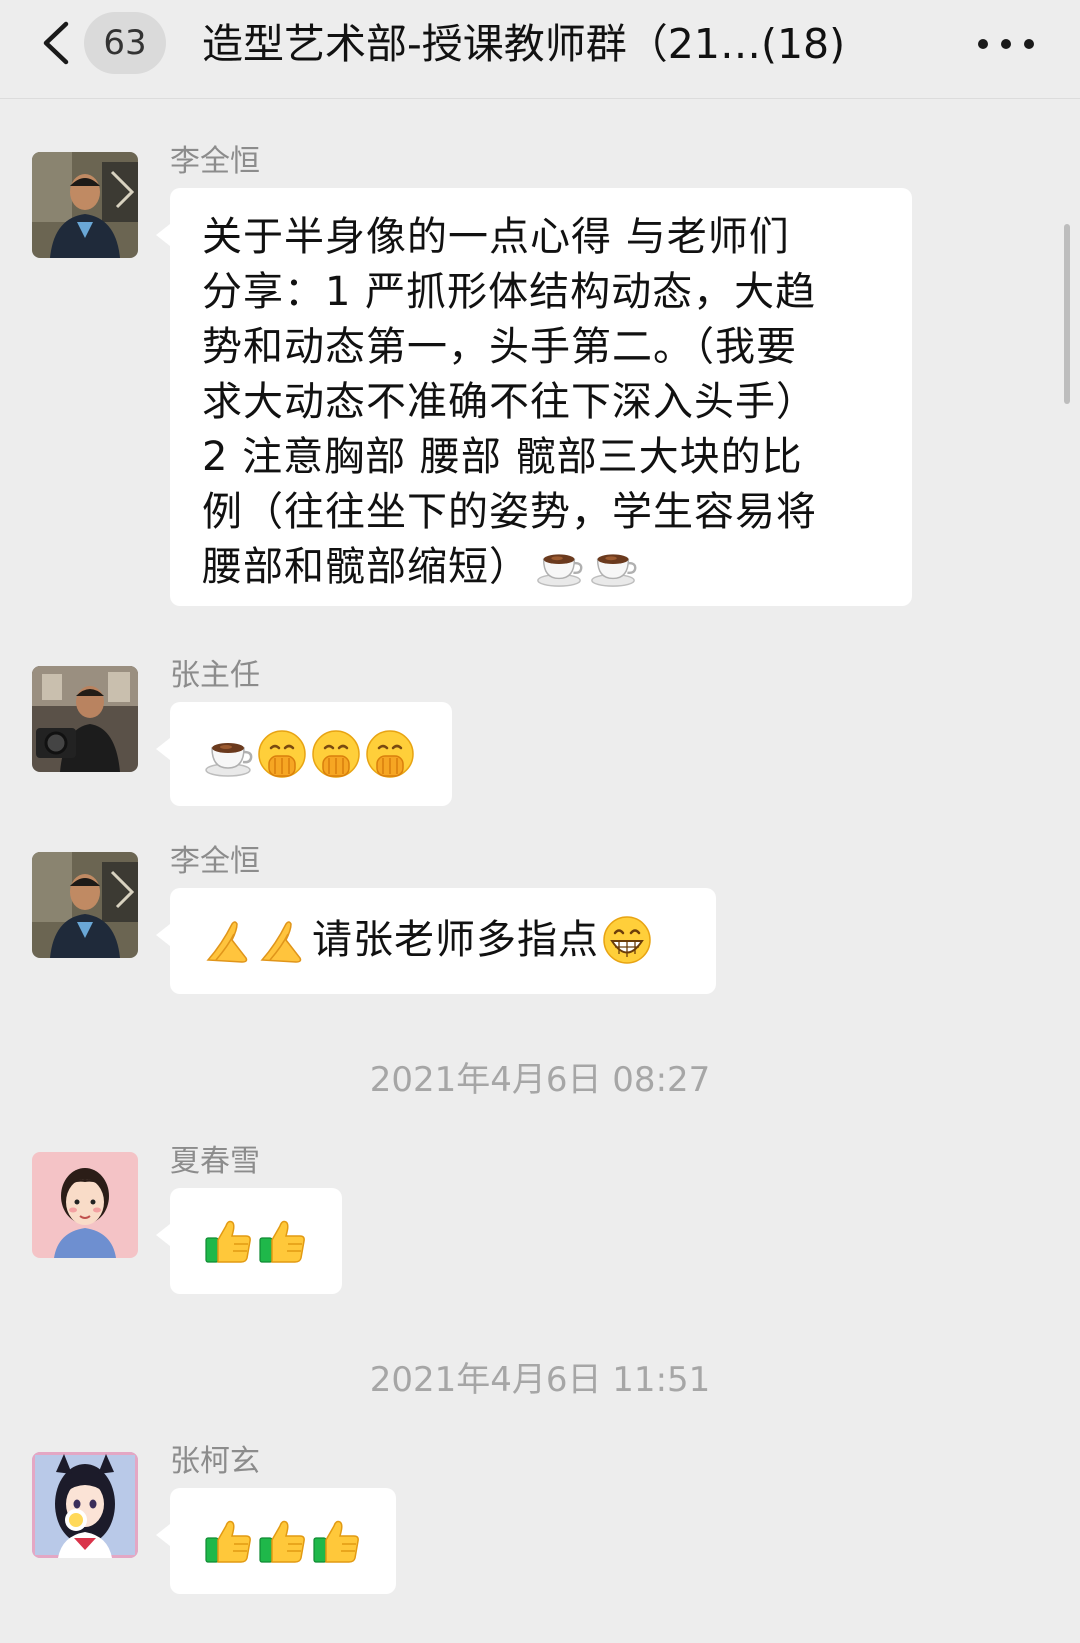 The width and height of the screenshot is (1080, 1643). Describe the element at coordinates (215, 1461) in the screenshot. I see `sender-name: 张柯玄` at that location.